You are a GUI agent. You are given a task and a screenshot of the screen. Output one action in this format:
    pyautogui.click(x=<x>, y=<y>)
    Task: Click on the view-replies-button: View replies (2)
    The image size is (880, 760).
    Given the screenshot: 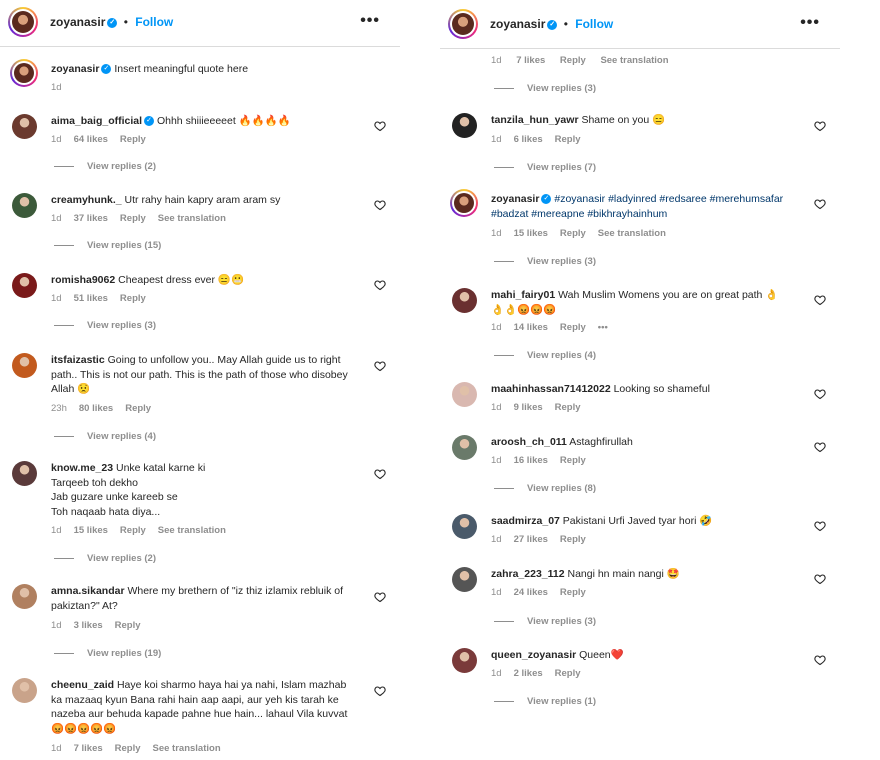 What is the action you would take?
    pyautogui.click(x=105, y=166)
    